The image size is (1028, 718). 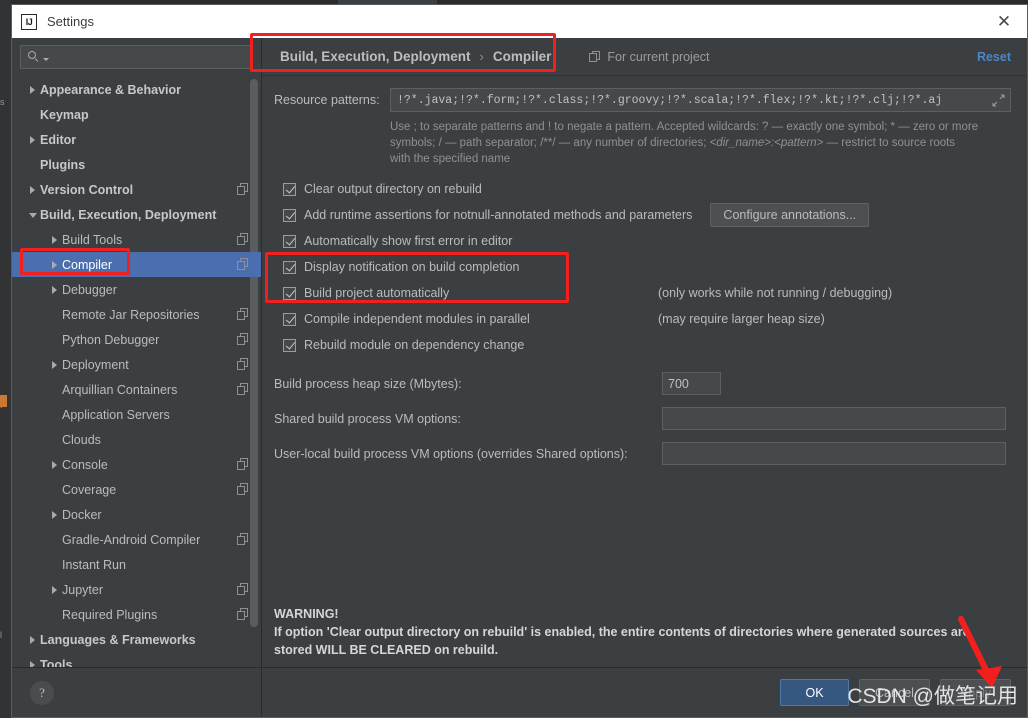 I want to click on option-row: Automatically show first error in editor, so click(x=642, y=241).